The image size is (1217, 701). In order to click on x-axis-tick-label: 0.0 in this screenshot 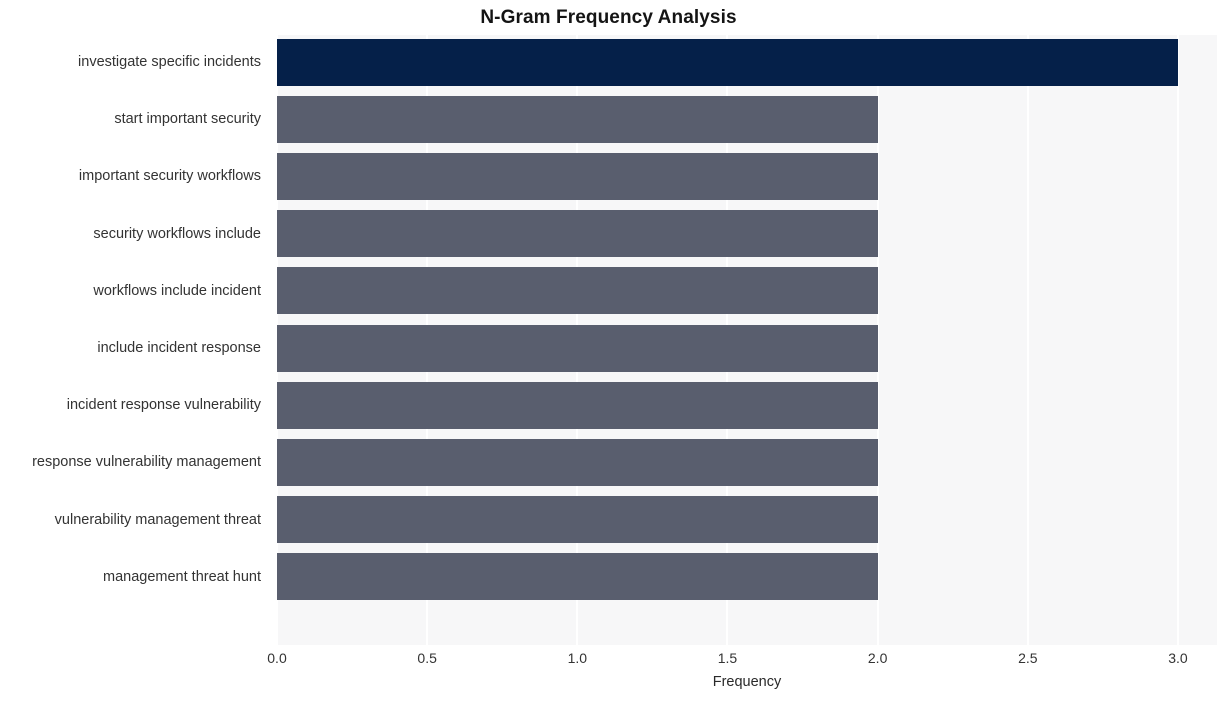, I will do `click(277, 658)`.